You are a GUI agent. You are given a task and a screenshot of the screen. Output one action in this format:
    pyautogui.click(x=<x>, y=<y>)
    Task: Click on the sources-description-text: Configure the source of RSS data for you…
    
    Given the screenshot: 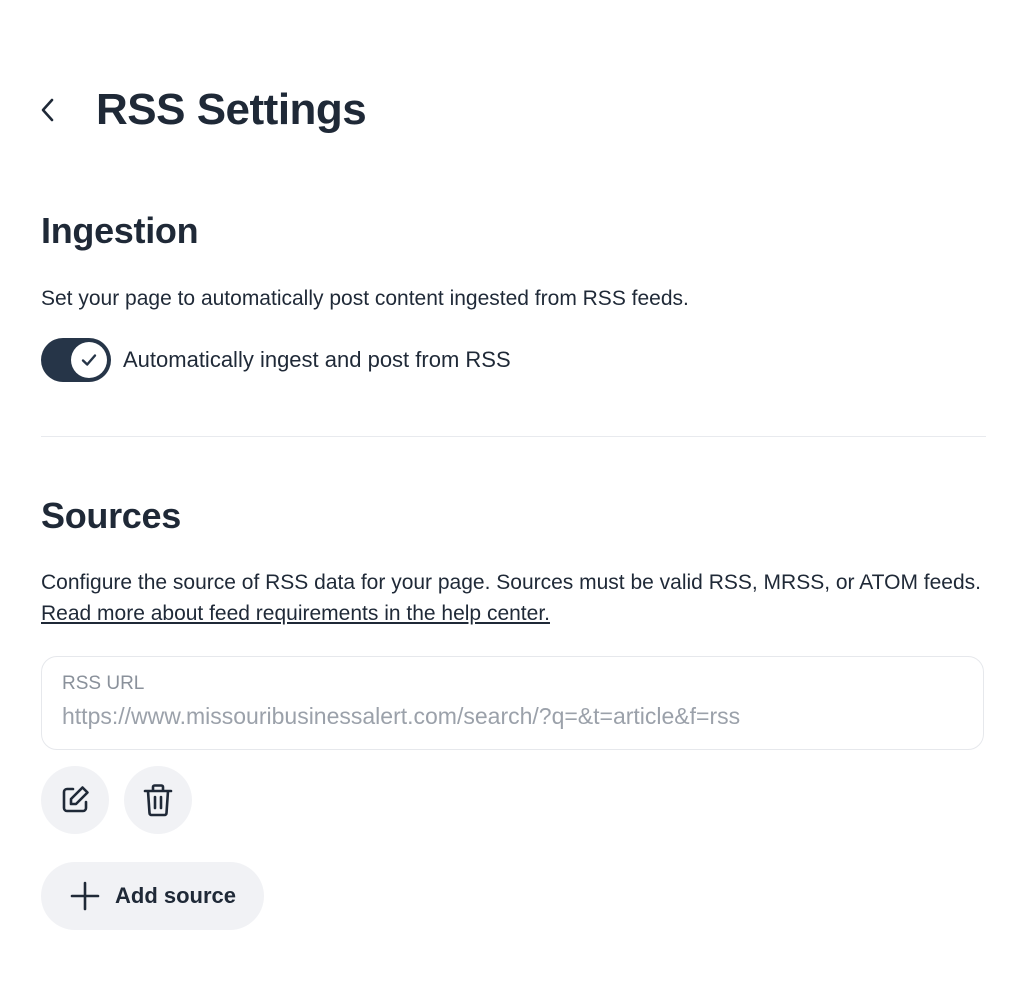 What is the action you would take?
    pyautogui.click(x=511, y=582)
    